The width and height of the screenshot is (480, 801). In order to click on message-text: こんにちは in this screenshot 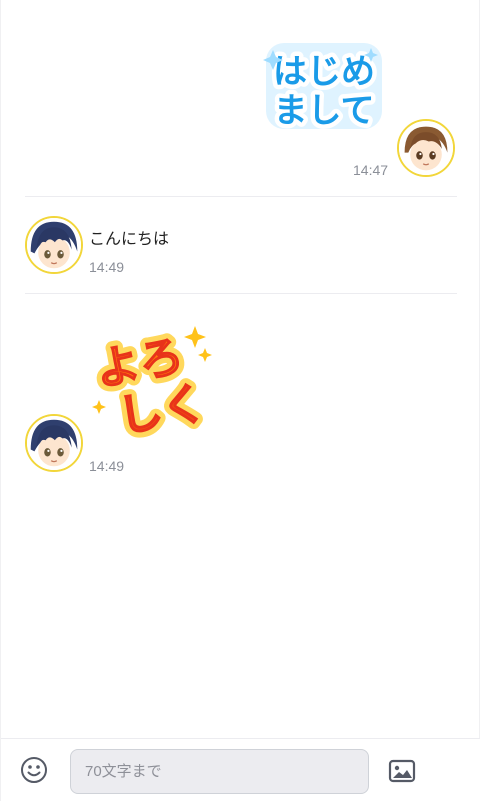, I will do `click(129, 239)`.